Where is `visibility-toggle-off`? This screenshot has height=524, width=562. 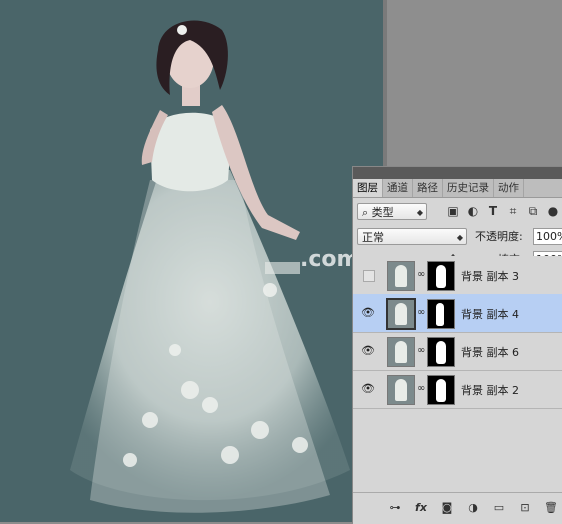 visibility-toggle-off is located at coordinates (369, 276).